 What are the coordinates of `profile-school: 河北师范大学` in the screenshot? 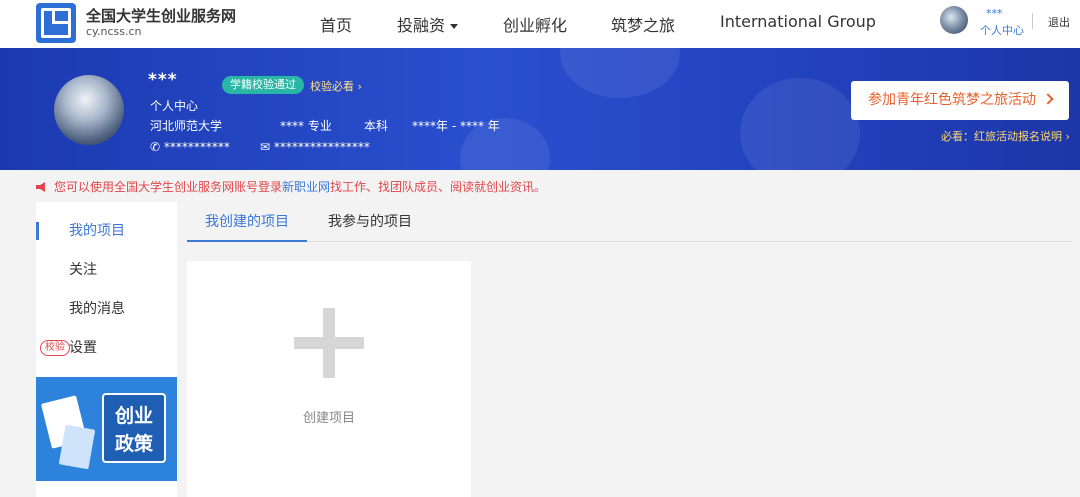 It's located at (186, 126).